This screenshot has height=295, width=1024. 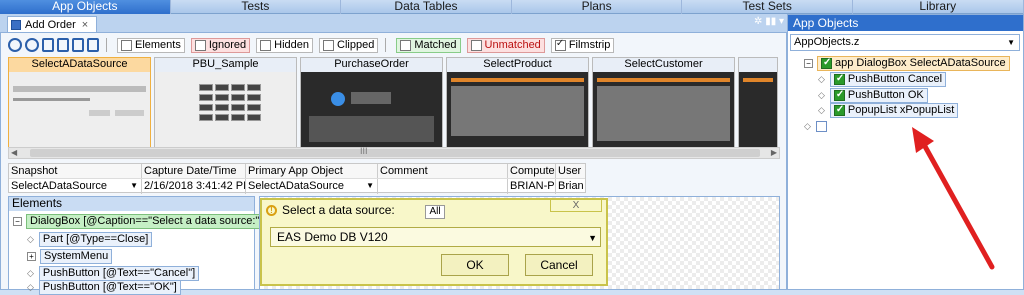 What do you see at coordinates (582, 45) in the screenshot?
I see `filter-filmstrip: Filmstrip` at bounding box center [582, 45].